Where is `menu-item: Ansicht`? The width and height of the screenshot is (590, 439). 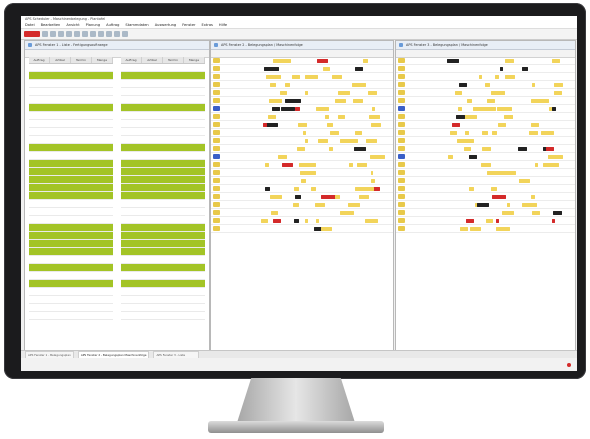
menu-item: Ansicht is located at coordinates (72, 25).